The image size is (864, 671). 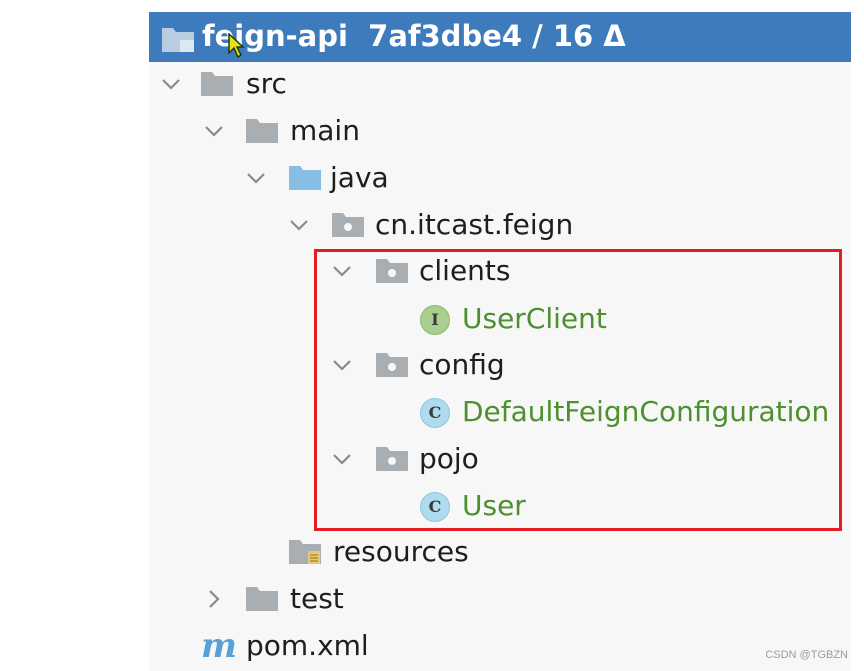 I want to click on vcs-info: 7af3dbe4 / 16 Δ, so click(x=497, y=36).